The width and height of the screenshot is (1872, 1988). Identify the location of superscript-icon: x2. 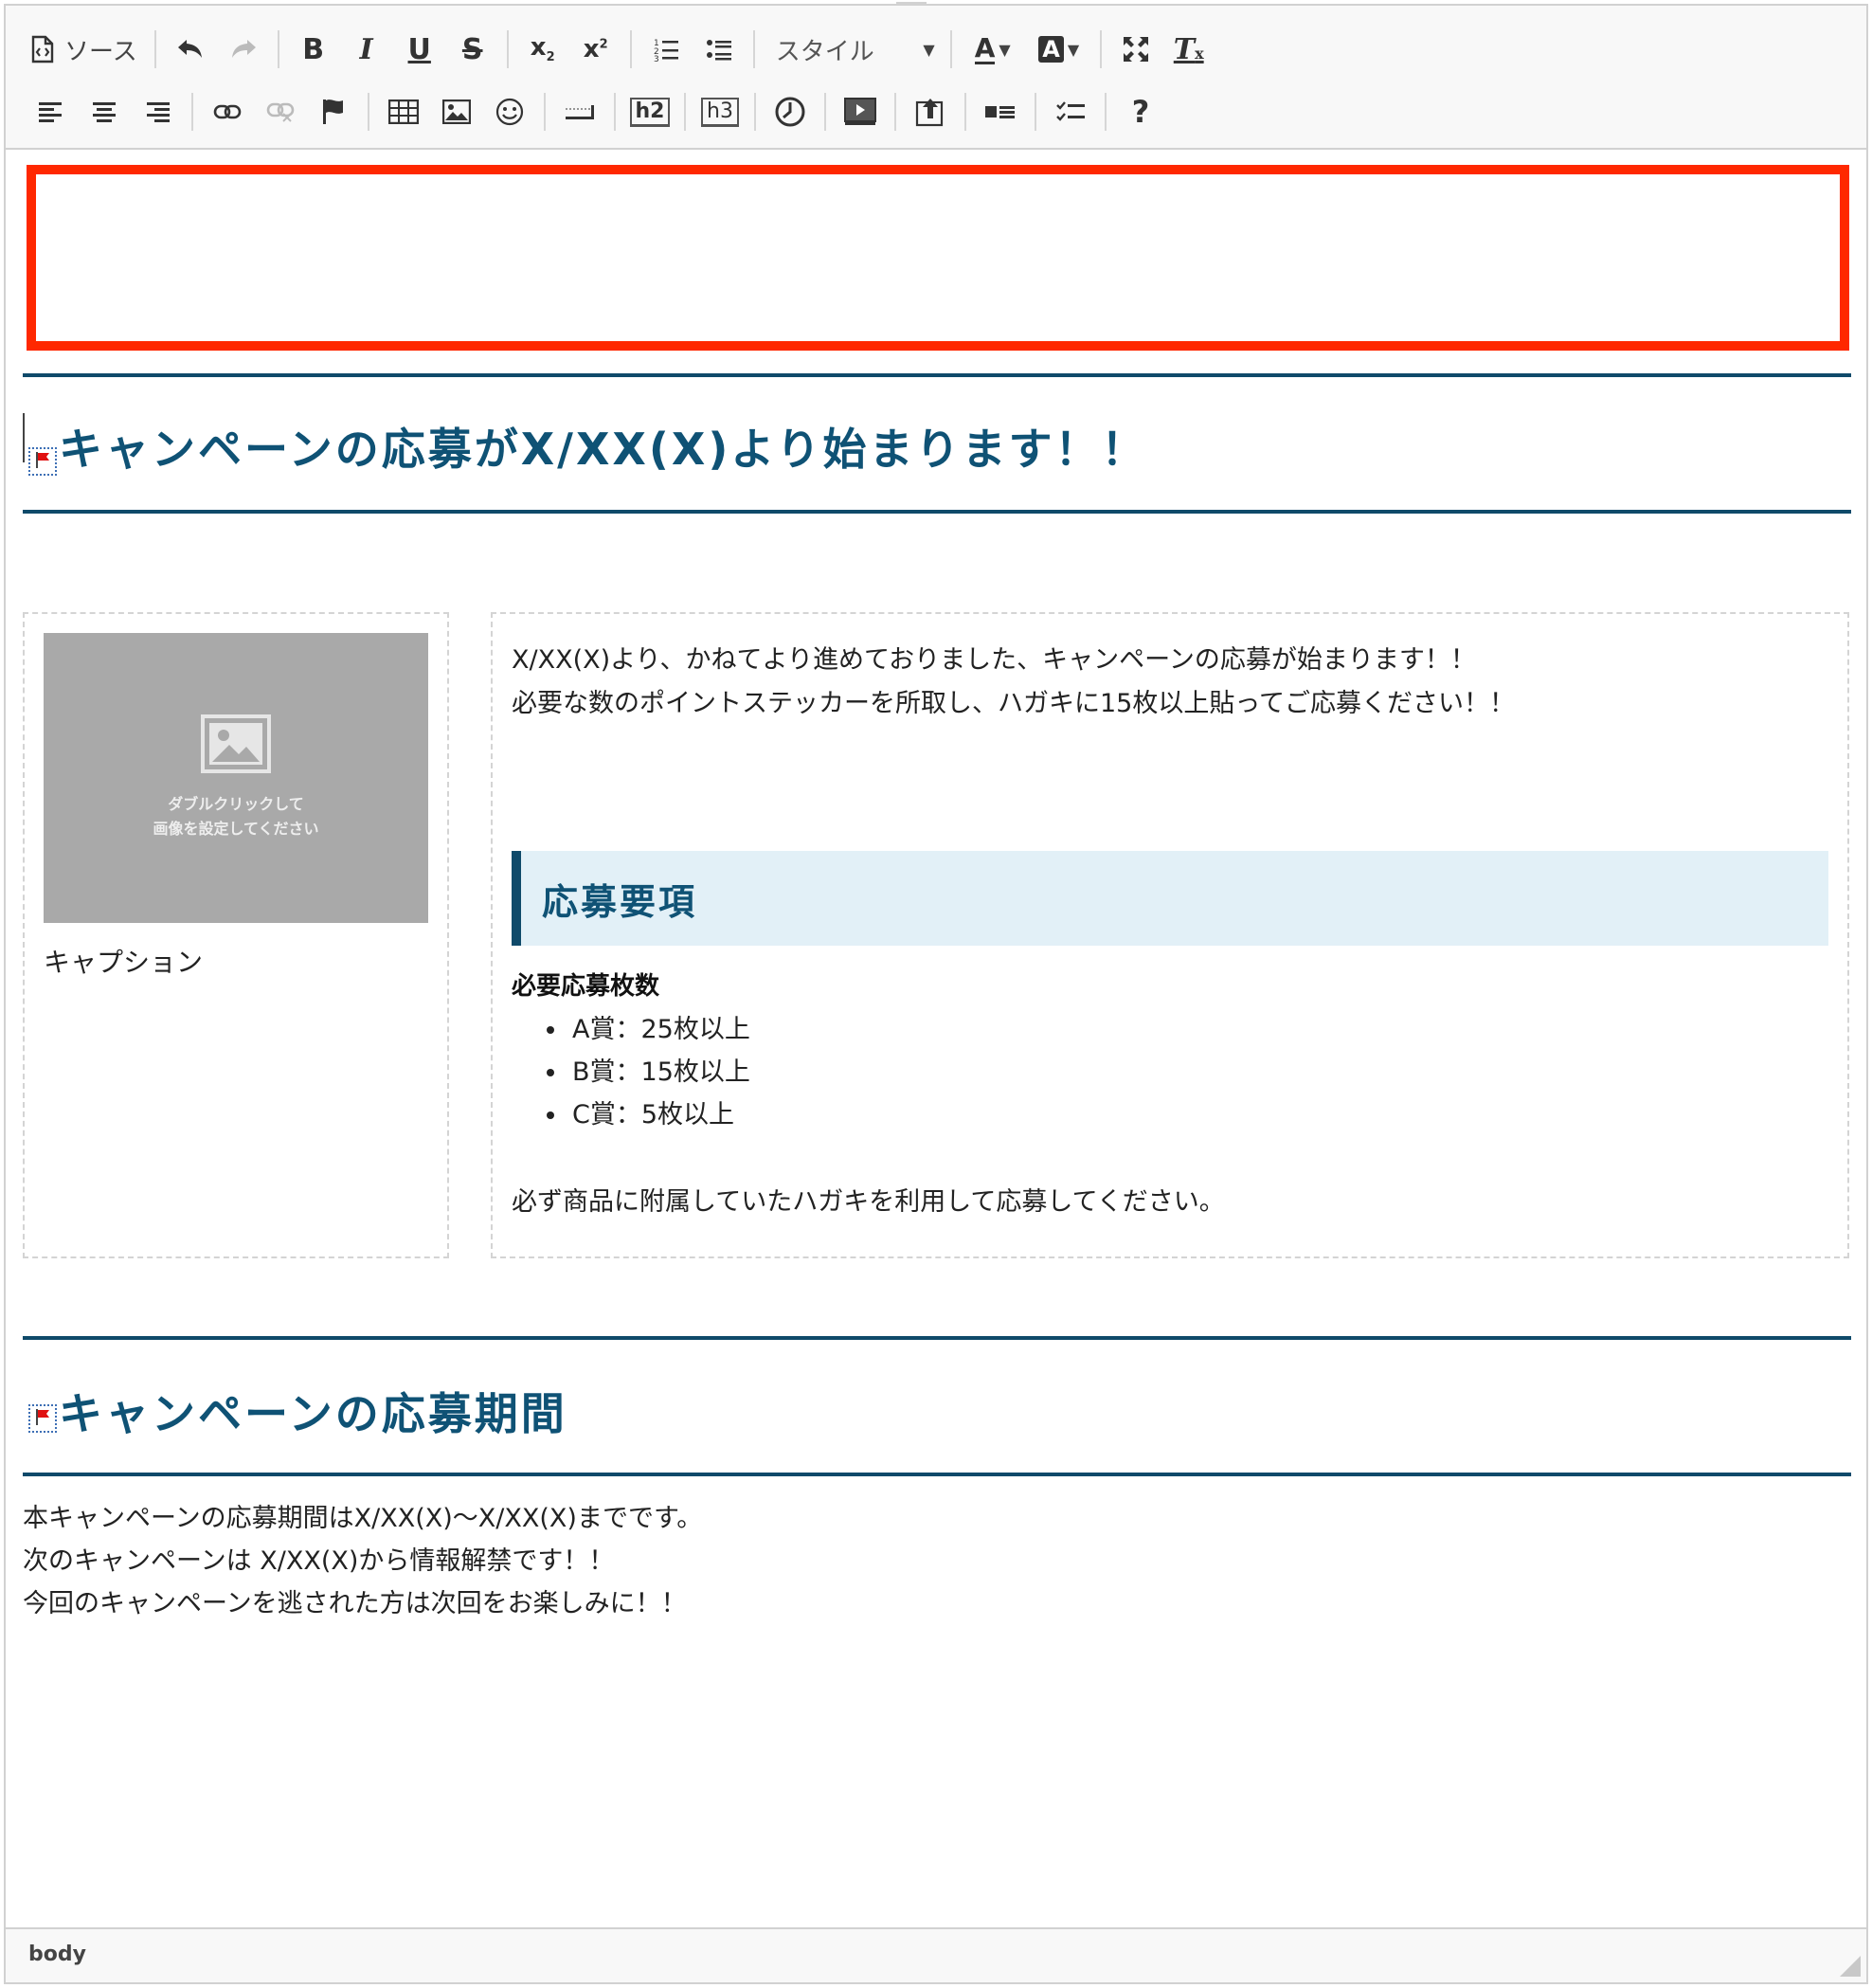
(595, 49).